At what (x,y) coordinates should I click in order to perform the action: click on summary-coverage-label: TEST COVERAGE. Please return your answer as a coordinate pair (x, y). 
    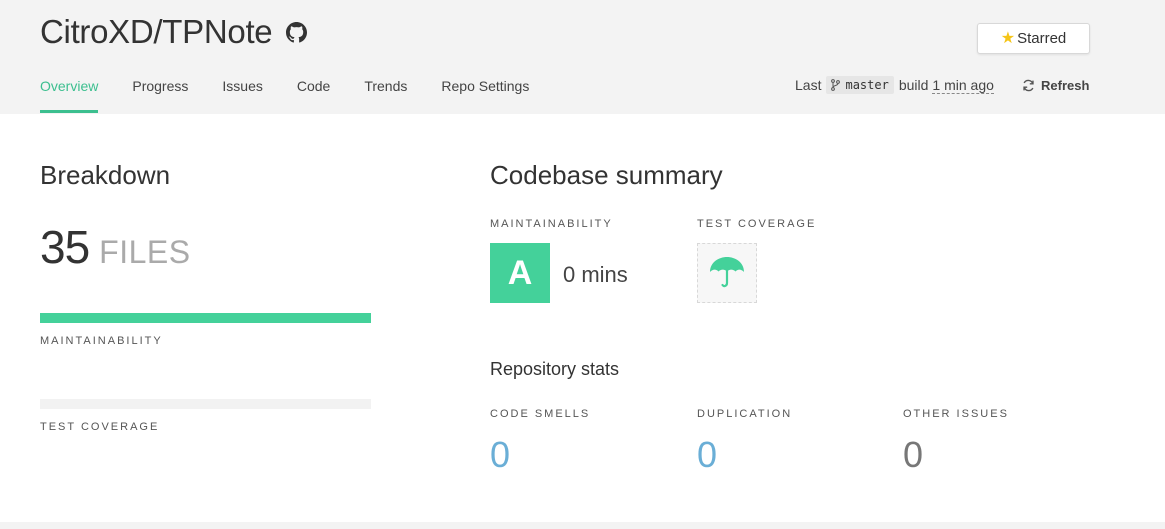
    Looking at the image, I should click on (757, 224).